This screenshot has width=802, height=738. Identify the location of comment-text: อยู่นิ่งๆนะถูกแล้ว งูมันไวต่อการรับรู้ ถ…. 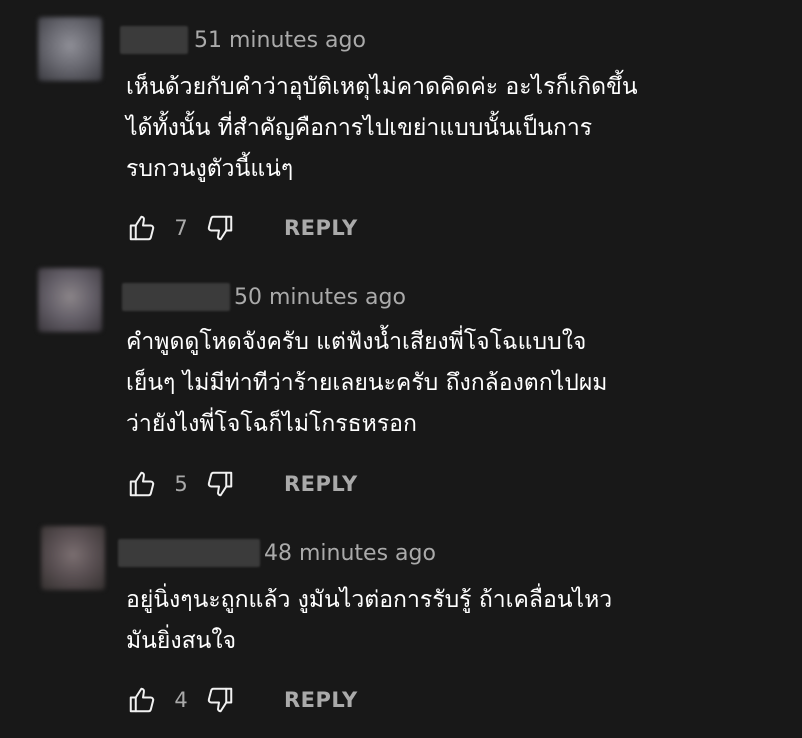
(369, 620).